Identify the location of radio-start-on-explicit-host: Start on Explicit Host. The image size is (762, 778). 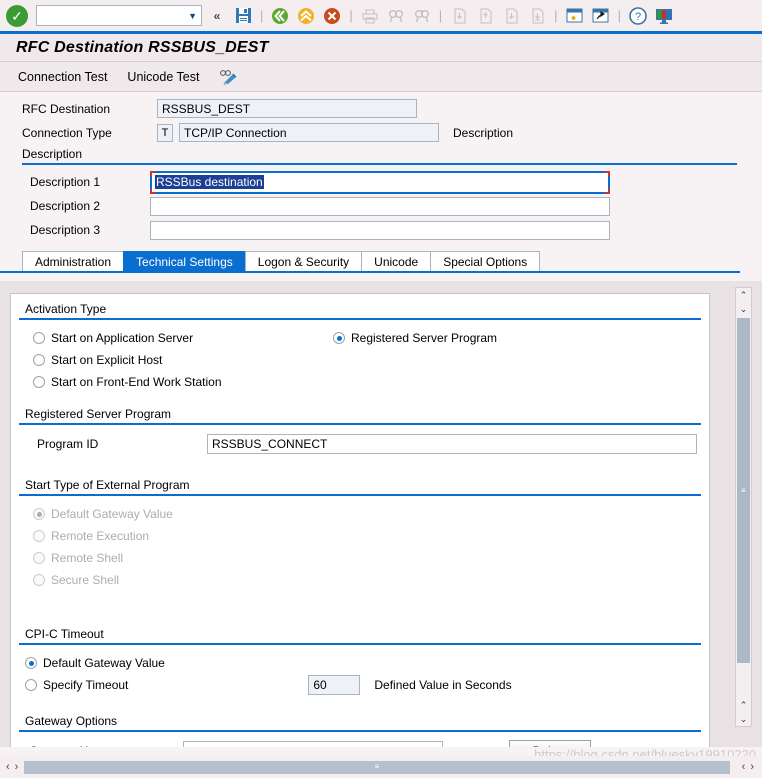
(183, 360).